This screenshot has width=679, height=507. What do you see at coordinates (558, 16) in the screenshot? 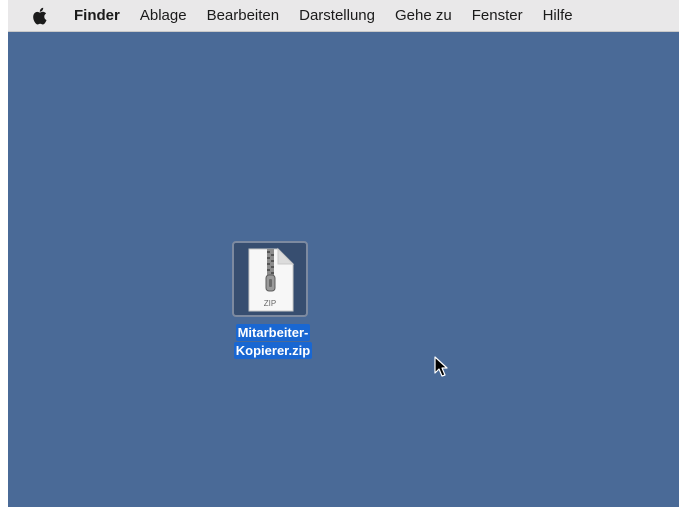
I see `menu-hilfe: Hilfe` at bounding box center [558, 16].